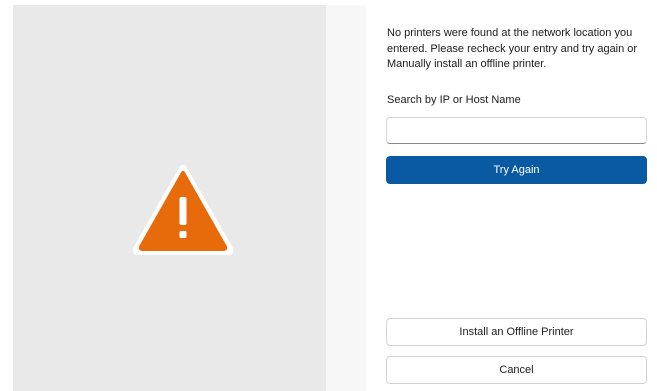 This screenshot has height=391, width=657. I want to click on search-input, so click(516, 130).